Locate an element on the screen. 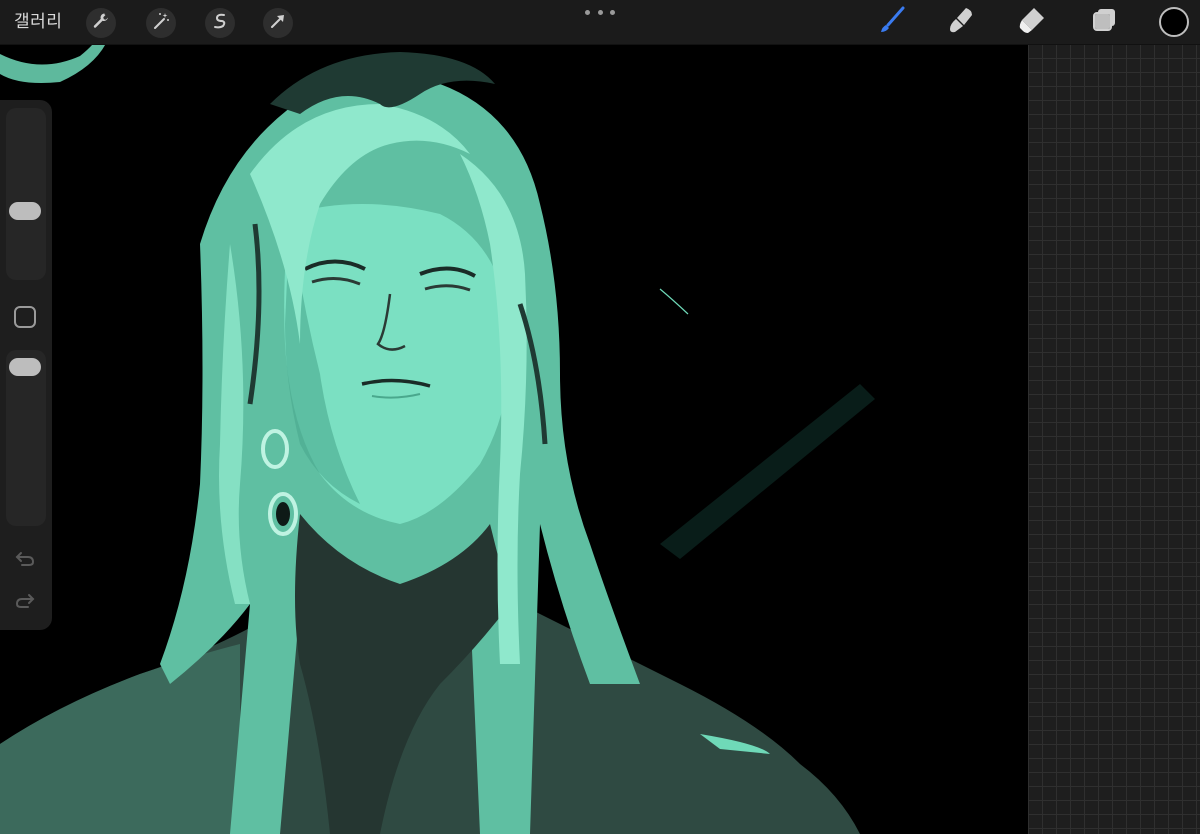 Image resolution: width=1200 pixels, height=834 pixels. redo-button is located at coordinates (25, 603).